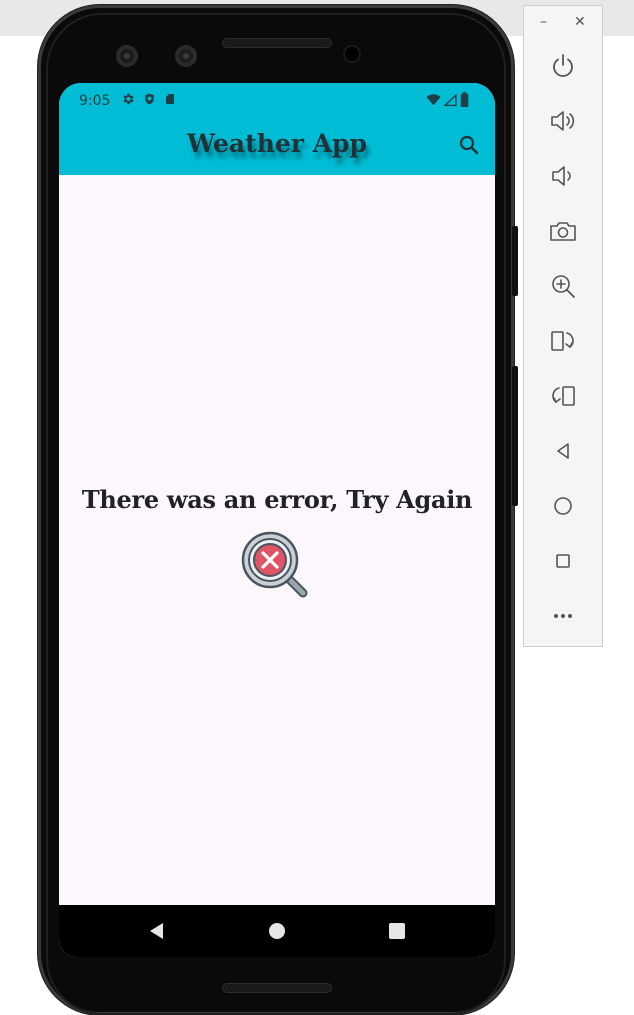  Describe the element at coordinates (464, 99) in the screenshot. I see `battery-icon` at that location.